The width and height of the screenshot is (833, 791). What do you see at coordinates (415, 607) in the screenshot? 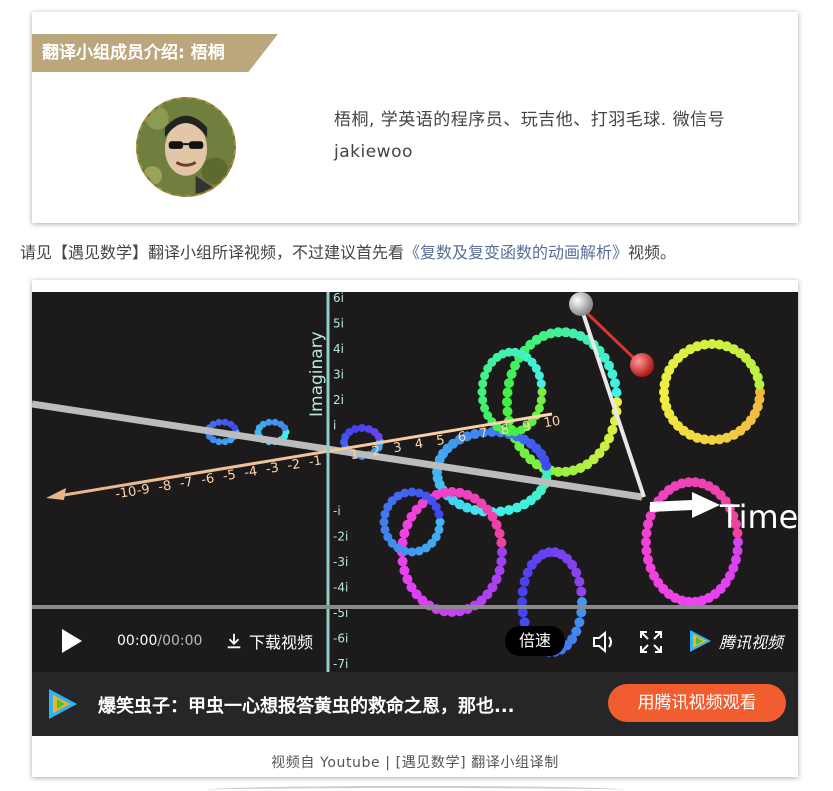
I see `progress-bar` at bounding box center [415, 607].